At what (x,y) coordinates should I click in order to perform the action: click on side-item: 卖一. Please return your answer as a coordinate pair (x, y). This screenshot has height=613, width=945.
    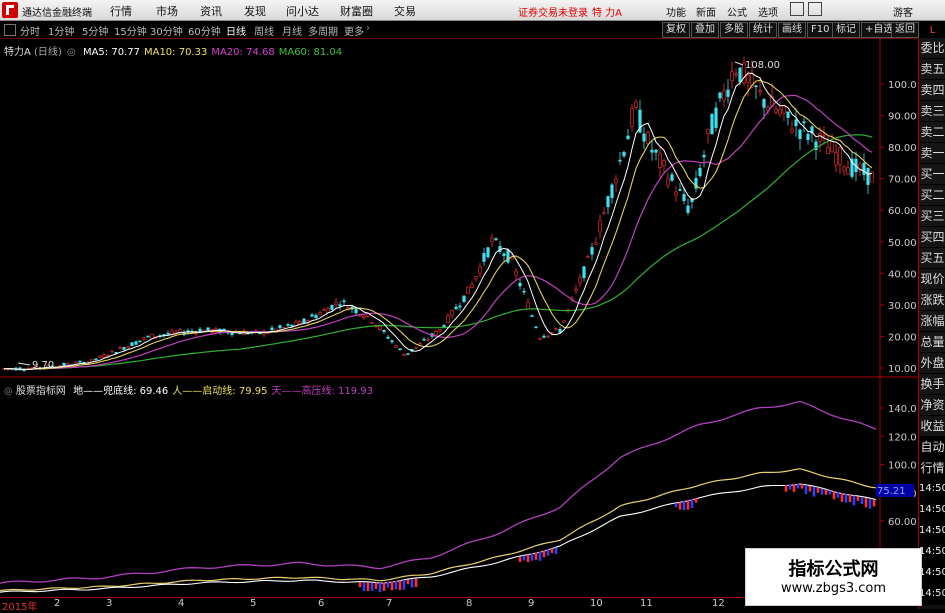
    Looking at the image, I should click on (932, 153).